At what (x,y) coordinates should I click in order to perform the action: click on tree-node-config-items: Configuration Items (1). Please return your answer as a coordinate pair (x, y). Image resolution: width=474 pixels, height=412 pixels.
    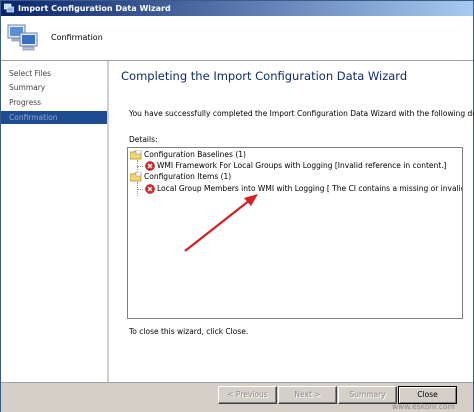
    Looking at the image, I should click on (187, 176).